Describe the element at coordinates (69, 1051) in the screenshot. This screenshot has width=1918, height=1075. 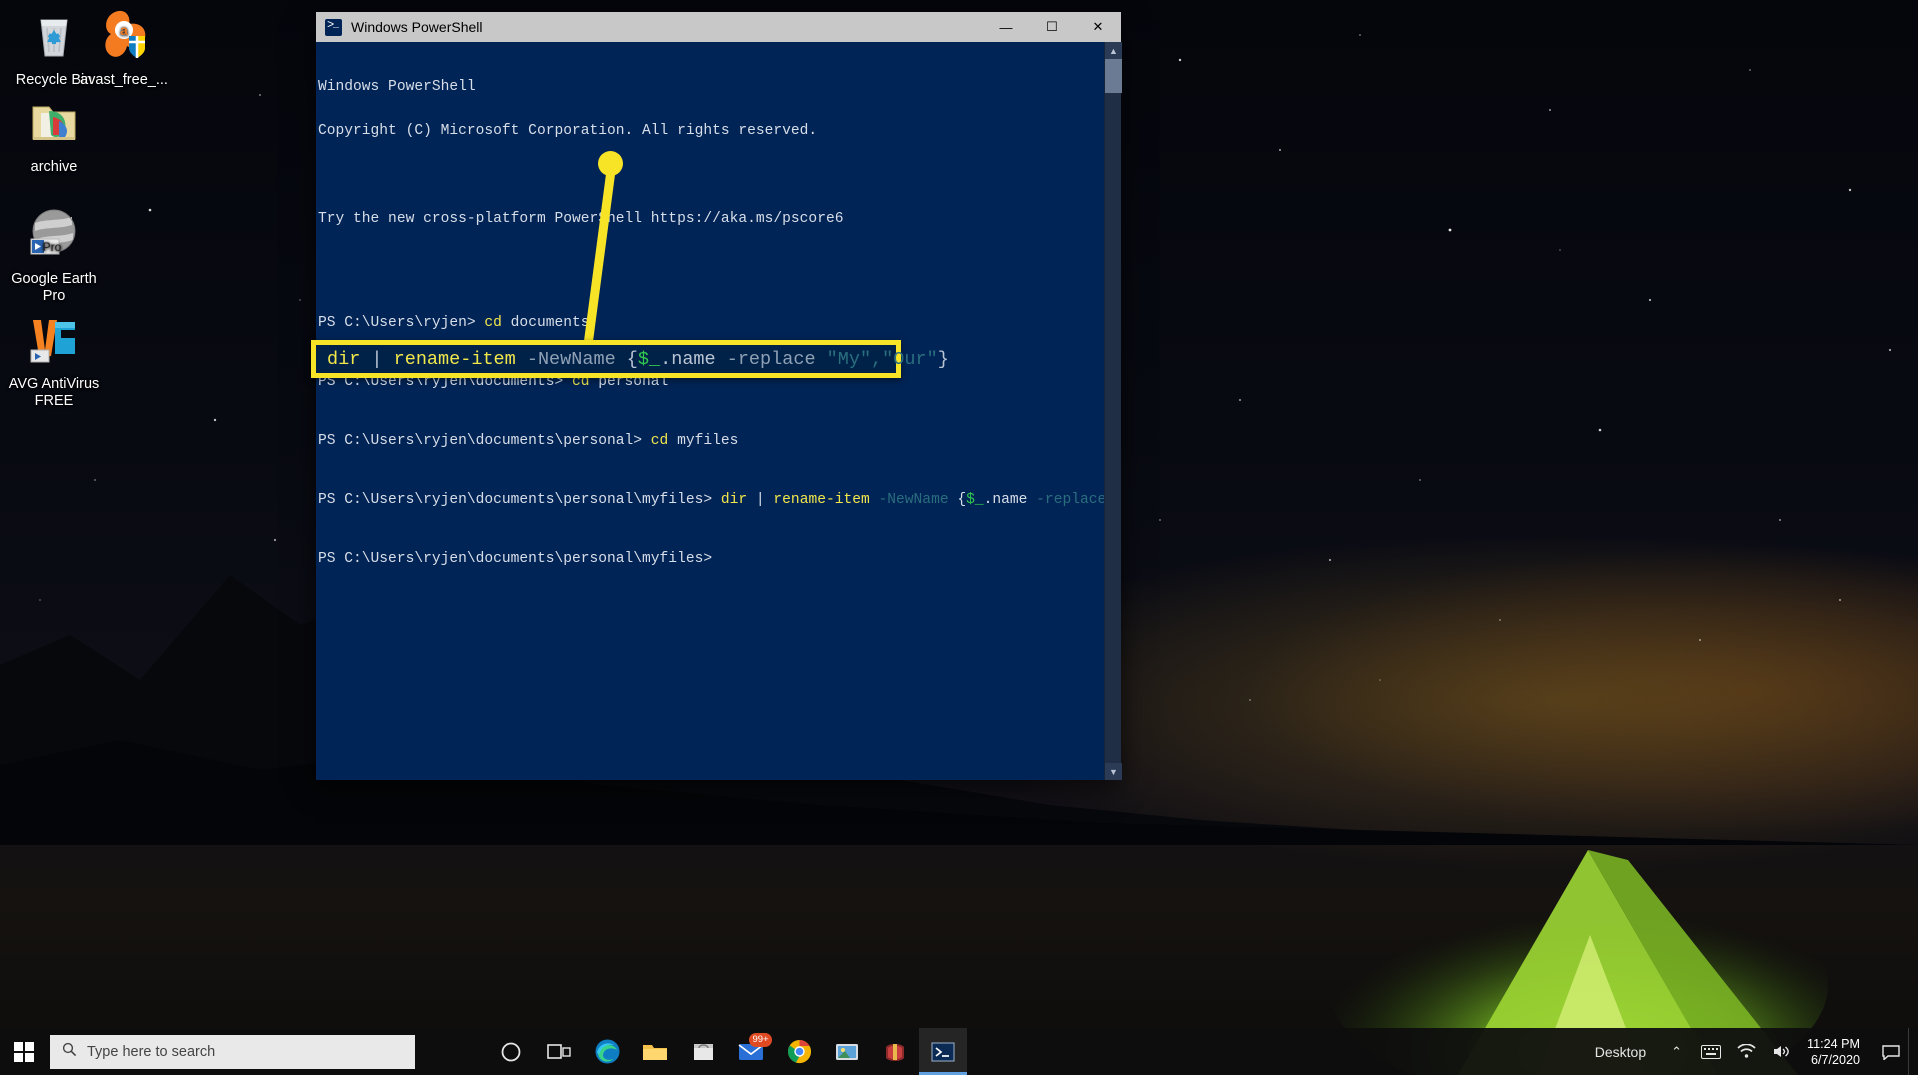
I see `search-icon` at that location.